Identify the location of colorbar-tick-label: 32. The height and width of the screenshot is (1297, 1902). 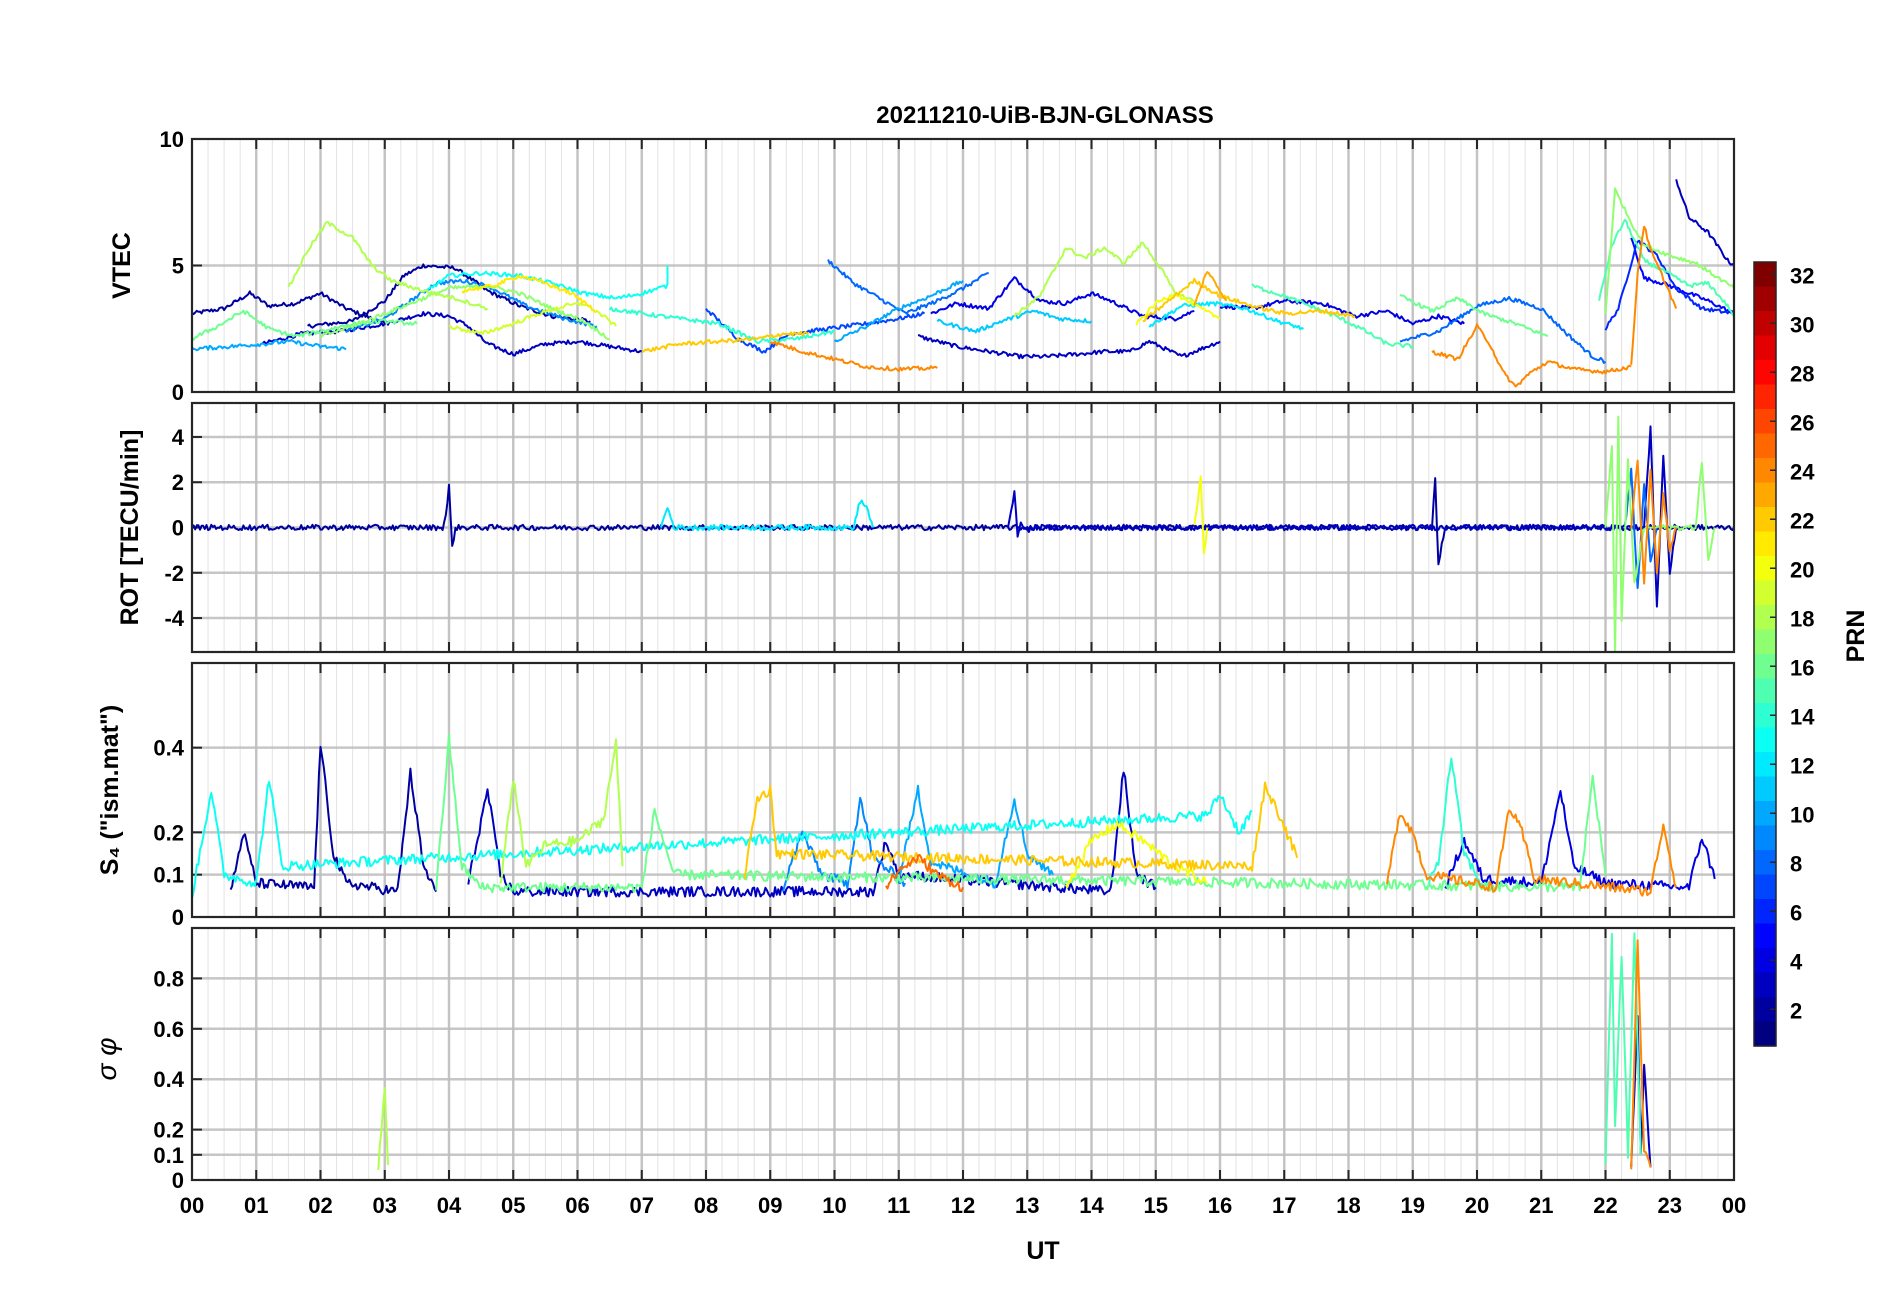
(1802, 275).